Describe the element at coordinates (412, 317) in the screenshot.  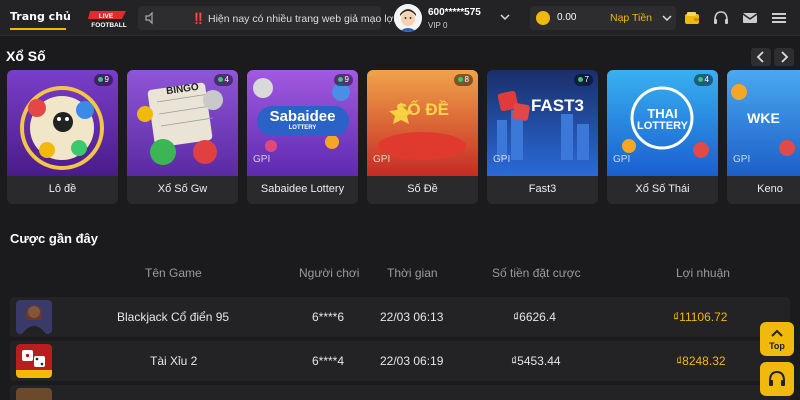
I see `bet-time: 22/03 06:13` at that location.